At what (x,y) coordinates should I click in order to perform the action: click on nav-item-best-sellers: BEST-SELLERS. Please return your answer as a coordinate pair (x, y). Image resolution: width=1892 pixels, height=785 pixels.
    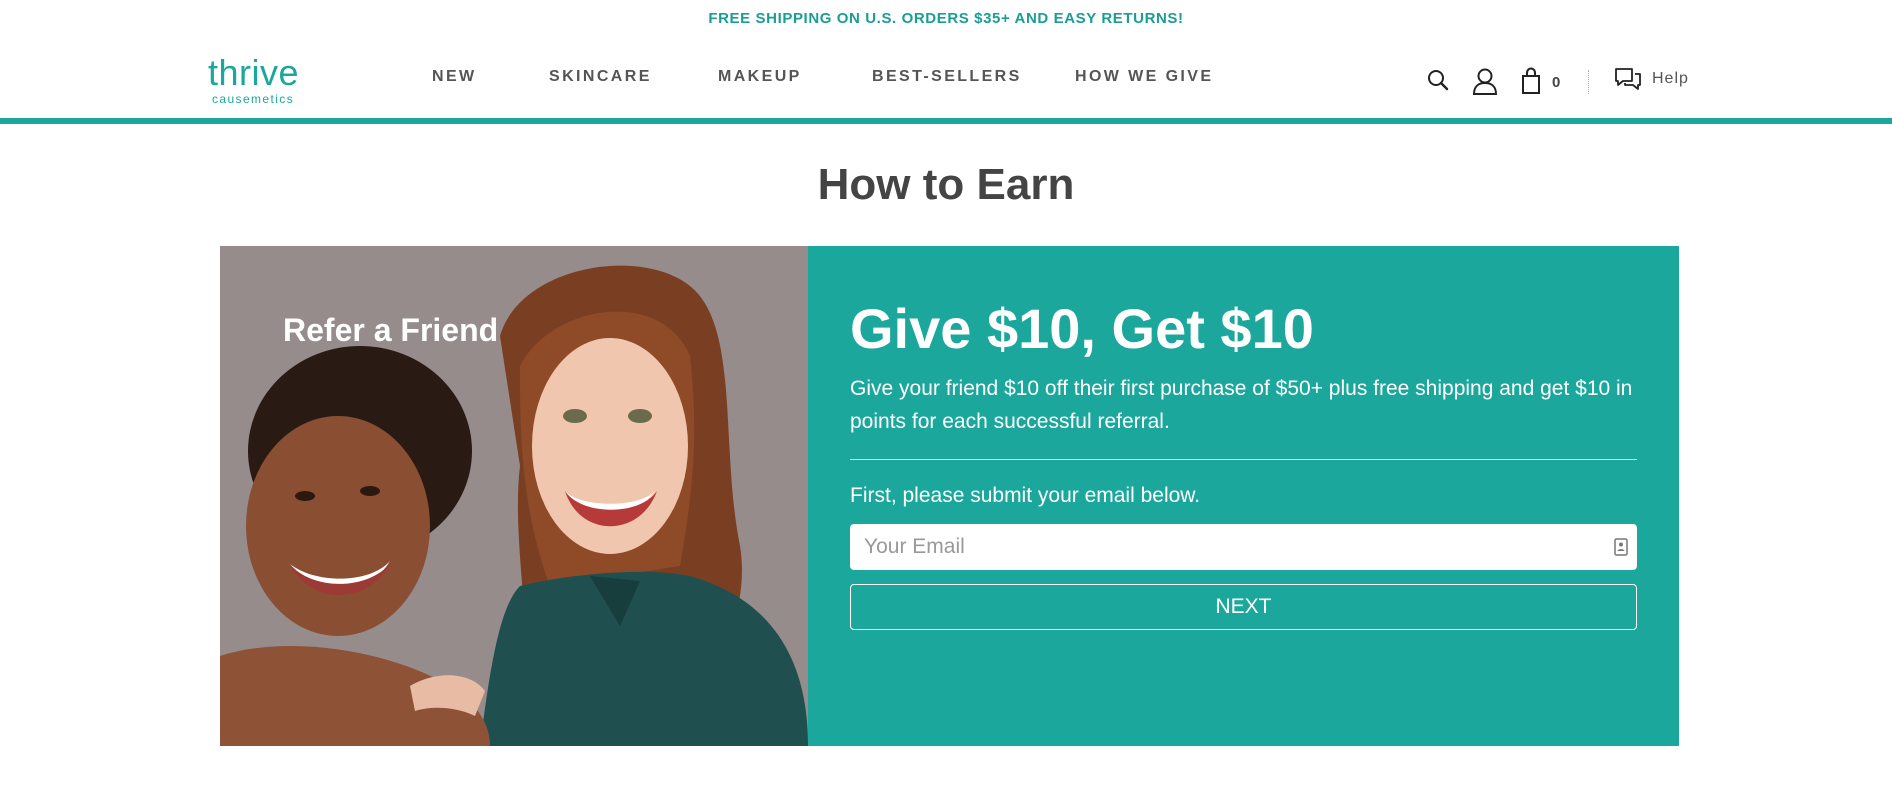
    Looking at the image, I should click on (947, 77).